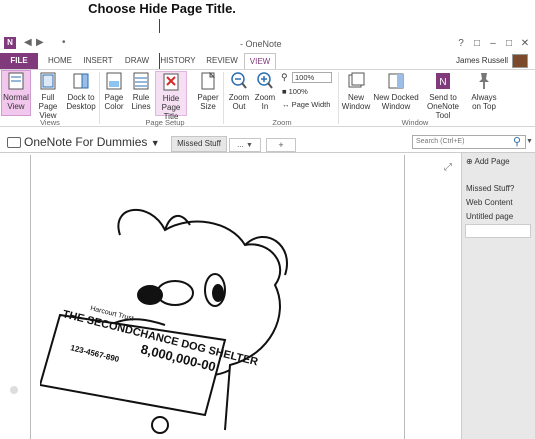  What do you see at coordinates (448, 167) in the screenshot?
I see `expand-icon: ⤢` at bounding box center [448, 167].